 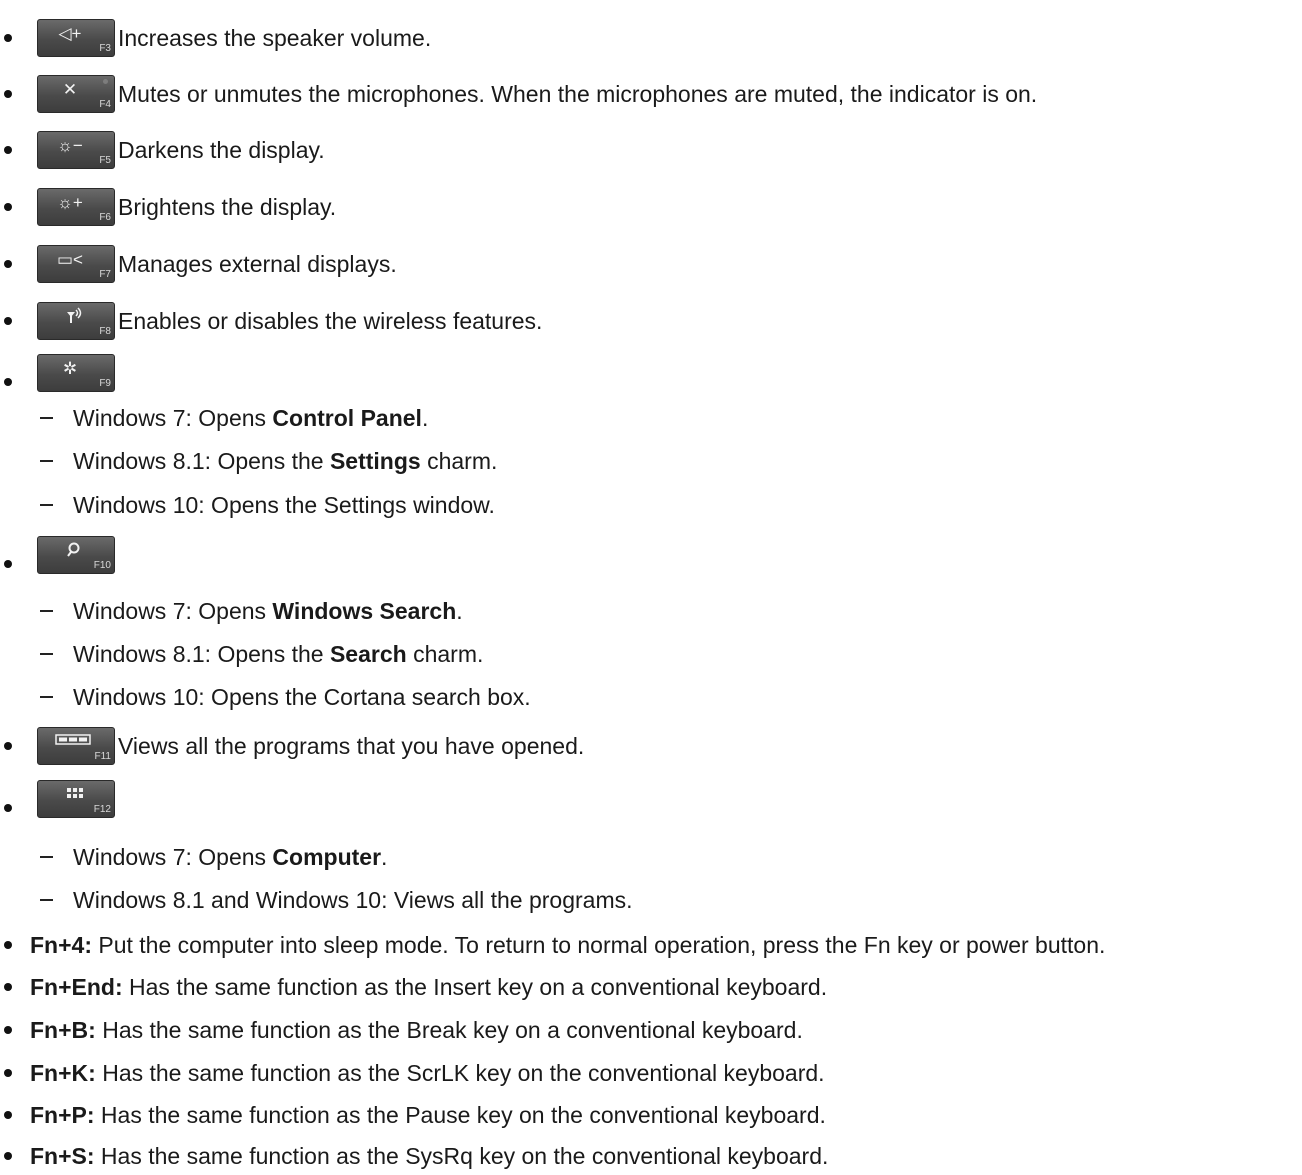 I want to click on search-key-icon: F10, so click(x=76, y=555).